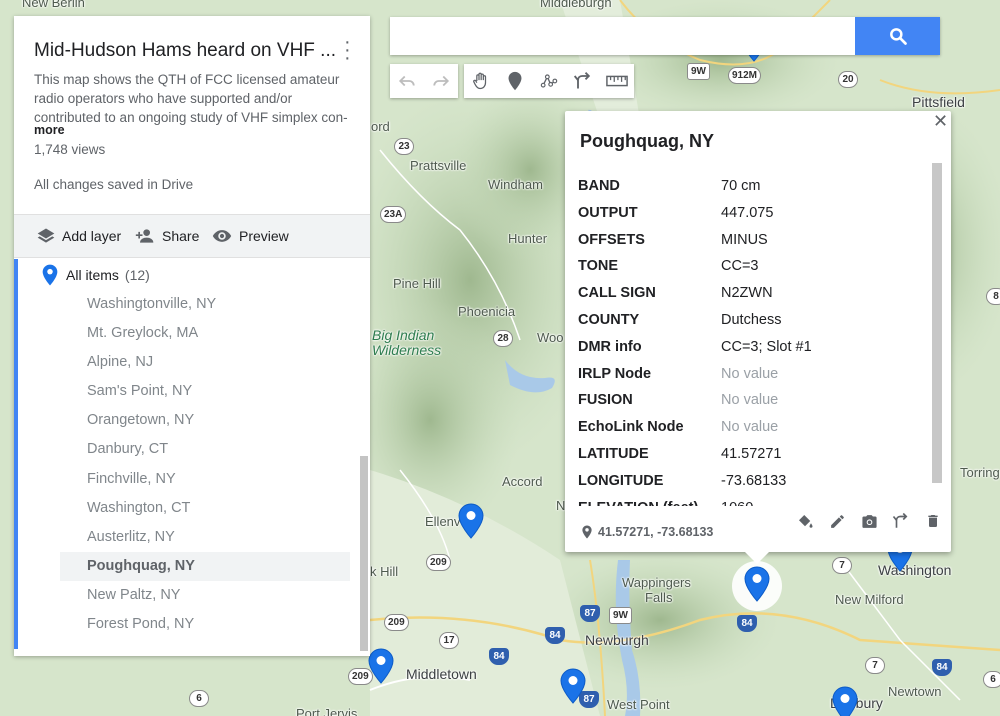 This screenshot has width=1000, height=716. Describe the element at coordinates (515, 184) in the screenshot. I see `map-label: Windham` at that location.